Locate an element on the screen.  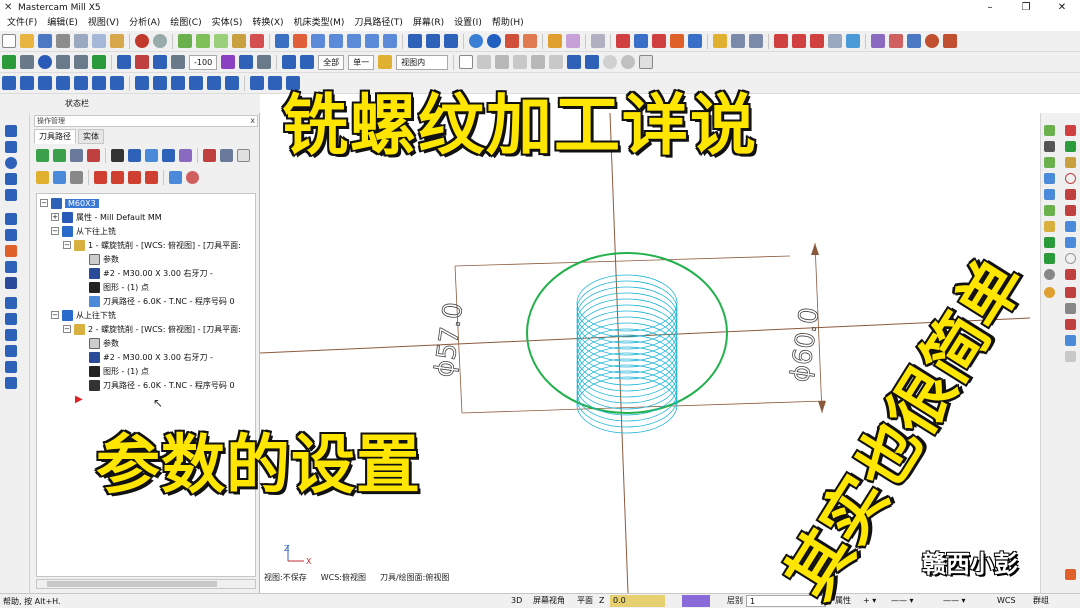
tree-op1-toolpath: 刀具路径 - 6.0K - T.NC - 程序号码 0 is located at coordinates (162, 301).